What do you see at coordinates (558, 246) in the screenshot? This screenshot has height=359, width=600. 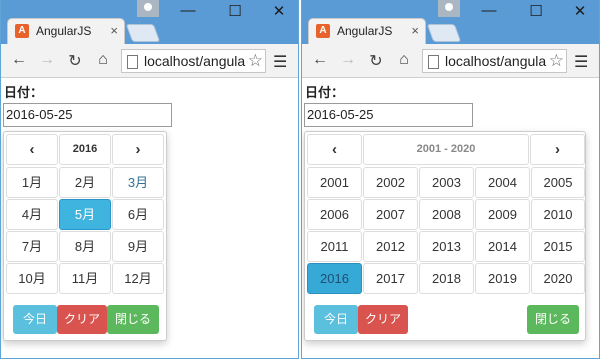 I see `year-cell: 2015` at bounding box center [558, 246].